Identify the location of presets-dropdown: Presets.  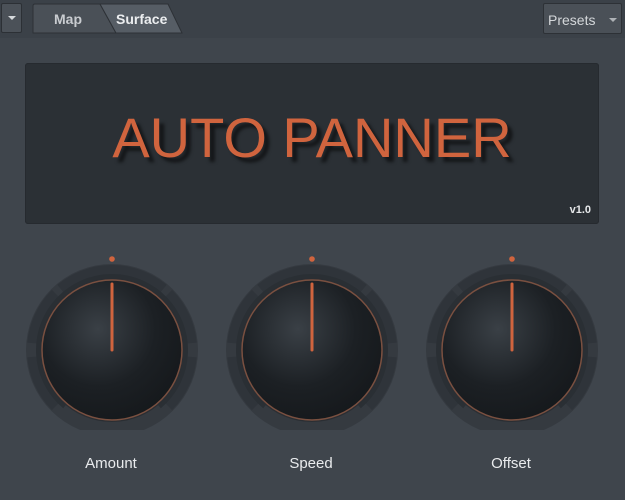
(582, 18).